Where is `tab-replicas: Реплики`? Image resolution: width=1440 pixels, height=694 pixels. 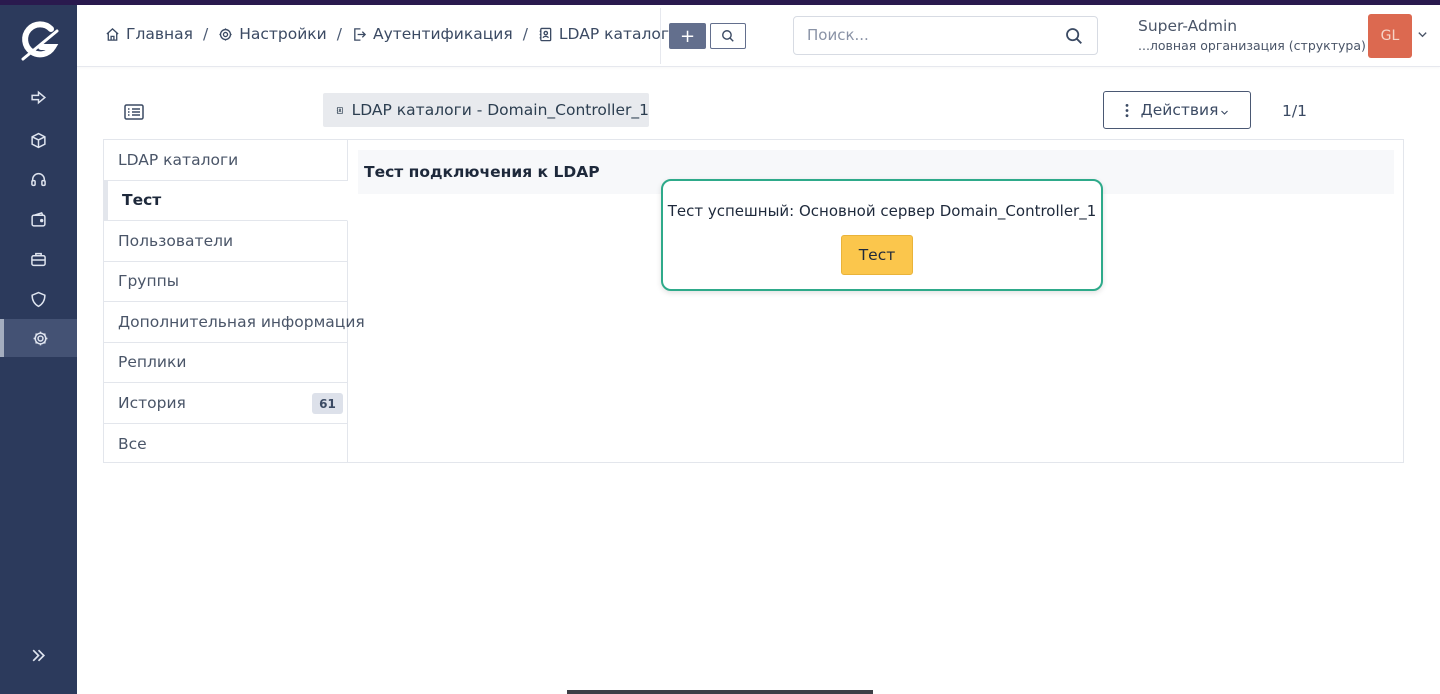
tab-replicas: Реплики is located at coordinates (225, 363).